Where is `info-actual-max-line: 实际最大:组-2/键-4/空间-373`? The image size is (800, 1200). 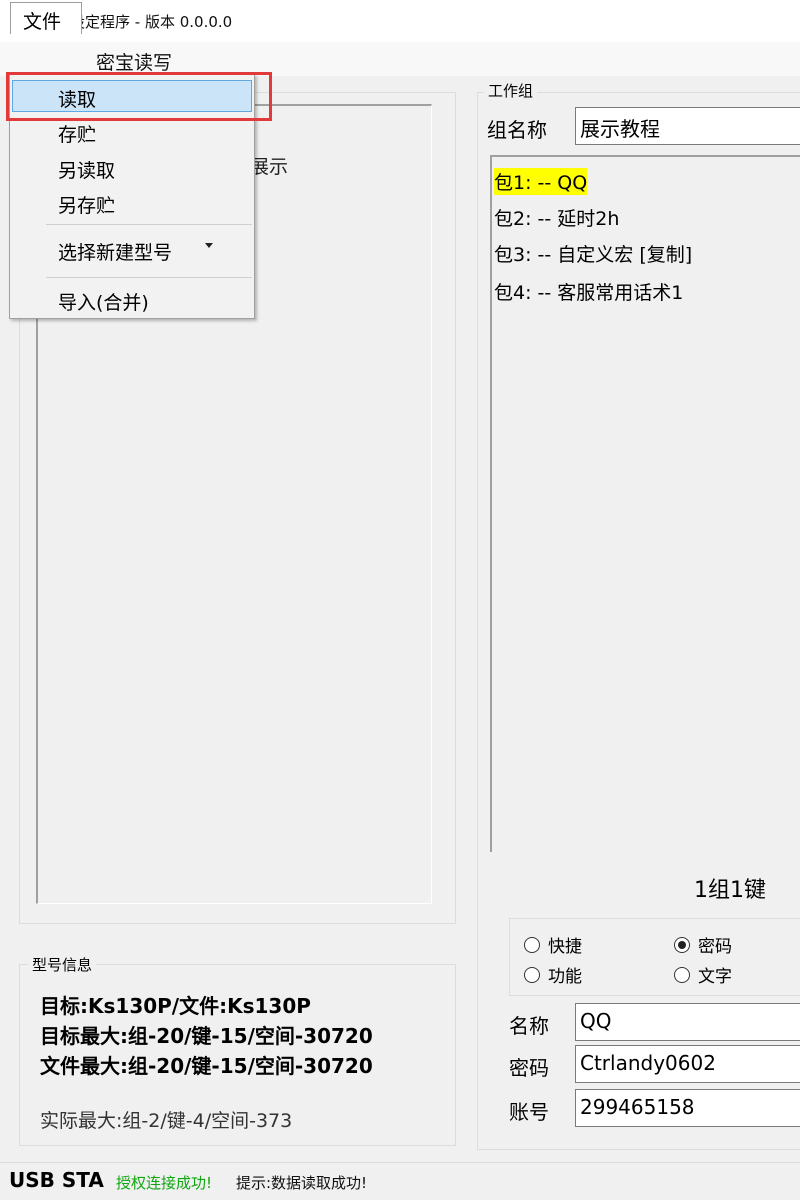 info-actual-max-line: 实际最大:组-2/键-4/空间-373 is located at coordinates (166, 1121).